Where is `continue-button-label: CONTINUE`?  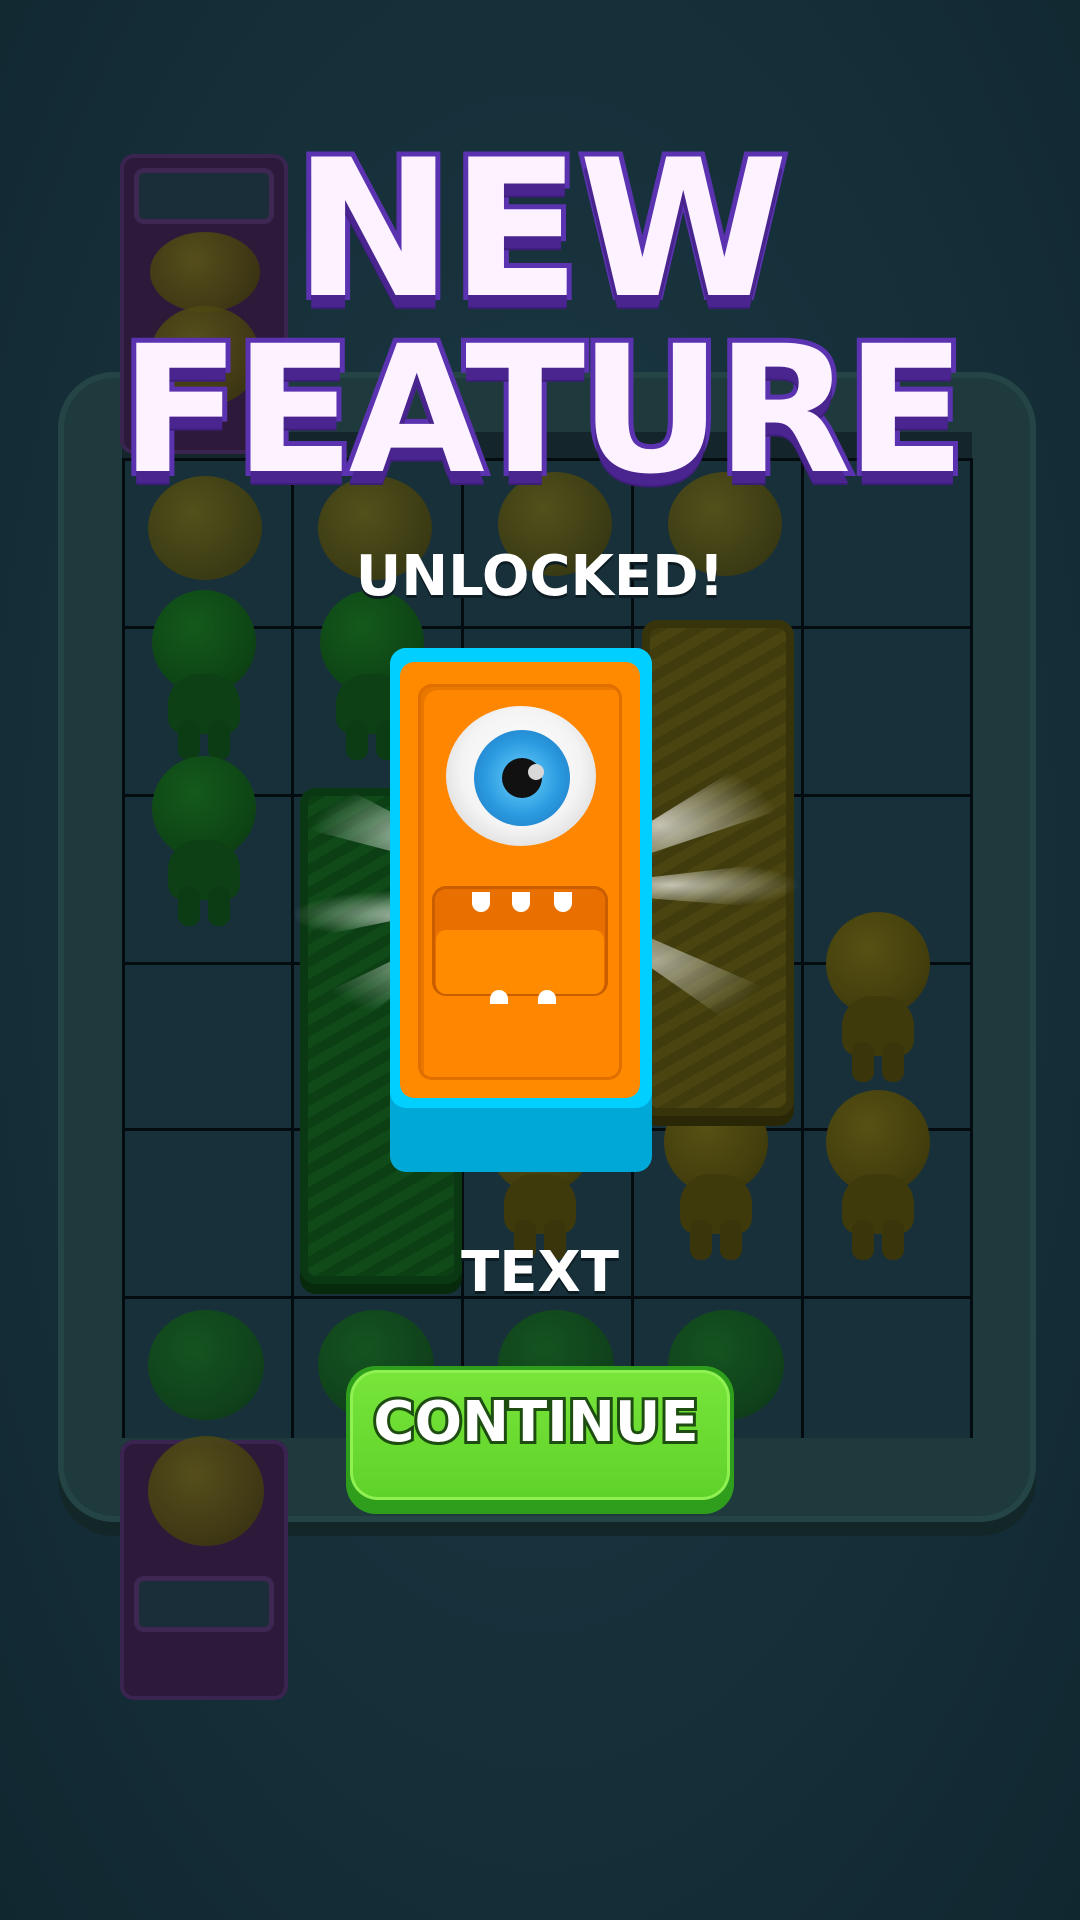 continue-button-label: CONTINUE is located at coordinates (535, 1422).